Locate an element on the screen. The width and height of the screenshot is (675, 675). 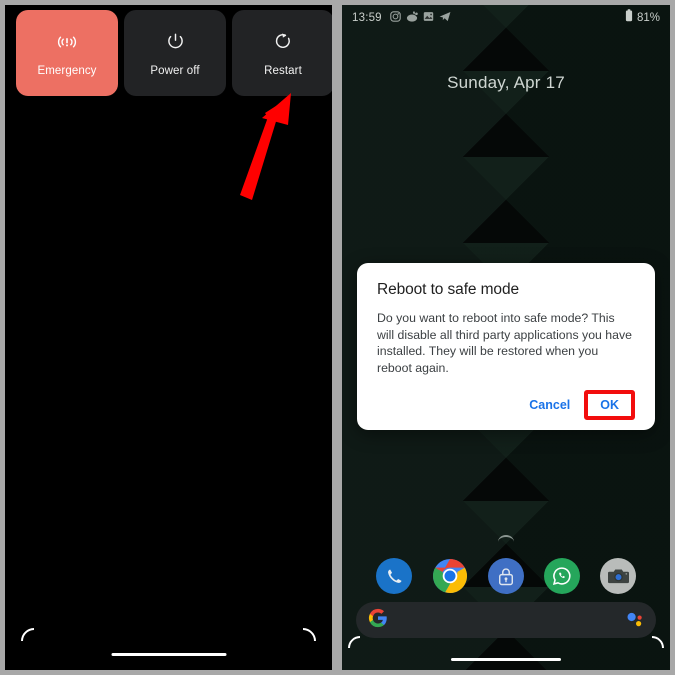
battery-icon is located at coordinates (629, 18).